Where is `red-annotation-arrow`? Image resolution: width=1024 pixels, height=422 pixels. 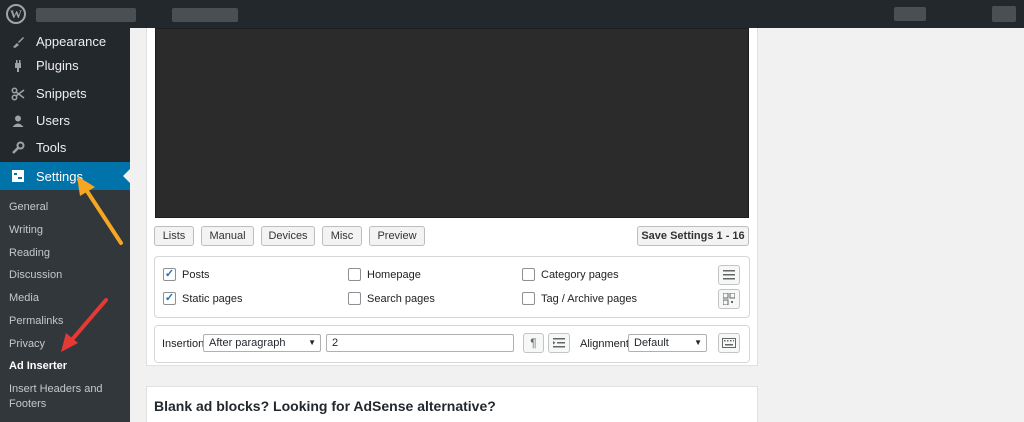
red-annotation-arrow is located at coordinates (84, 325).